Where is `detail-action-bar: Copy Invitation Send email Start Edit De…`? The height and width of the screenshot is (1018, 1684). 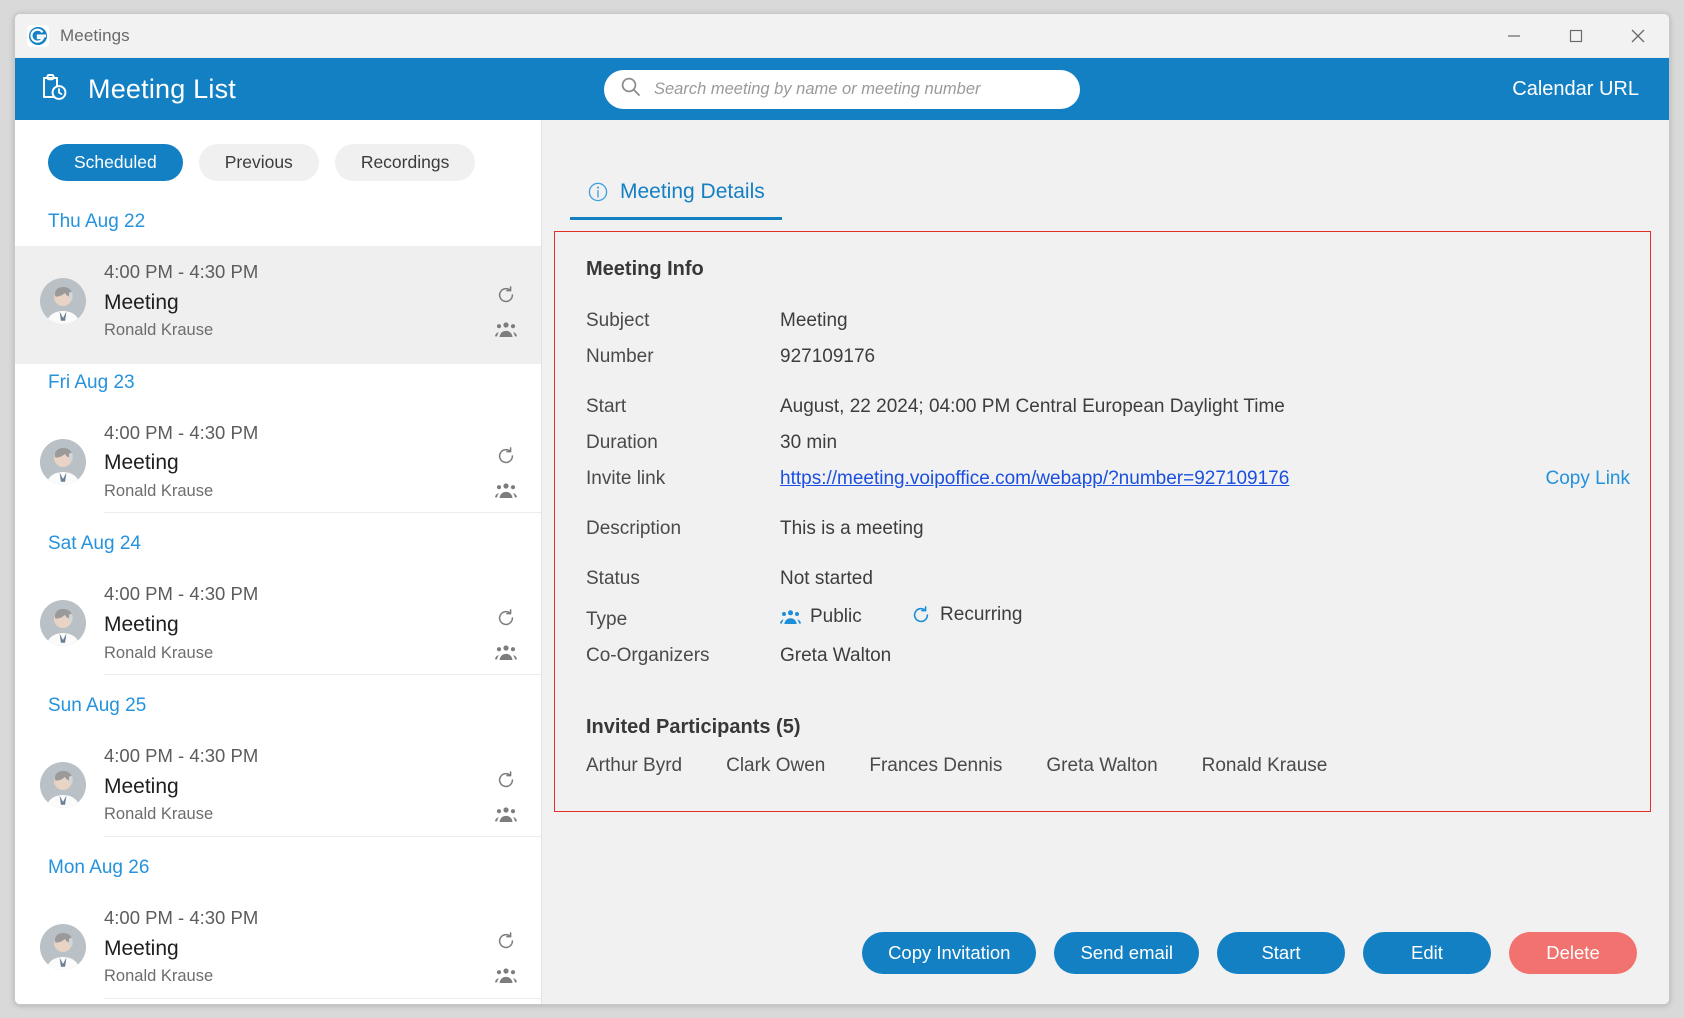 detail-action-bar: Copy Invitation Send email Start Edit De… is located at coordinates (1105, 968).